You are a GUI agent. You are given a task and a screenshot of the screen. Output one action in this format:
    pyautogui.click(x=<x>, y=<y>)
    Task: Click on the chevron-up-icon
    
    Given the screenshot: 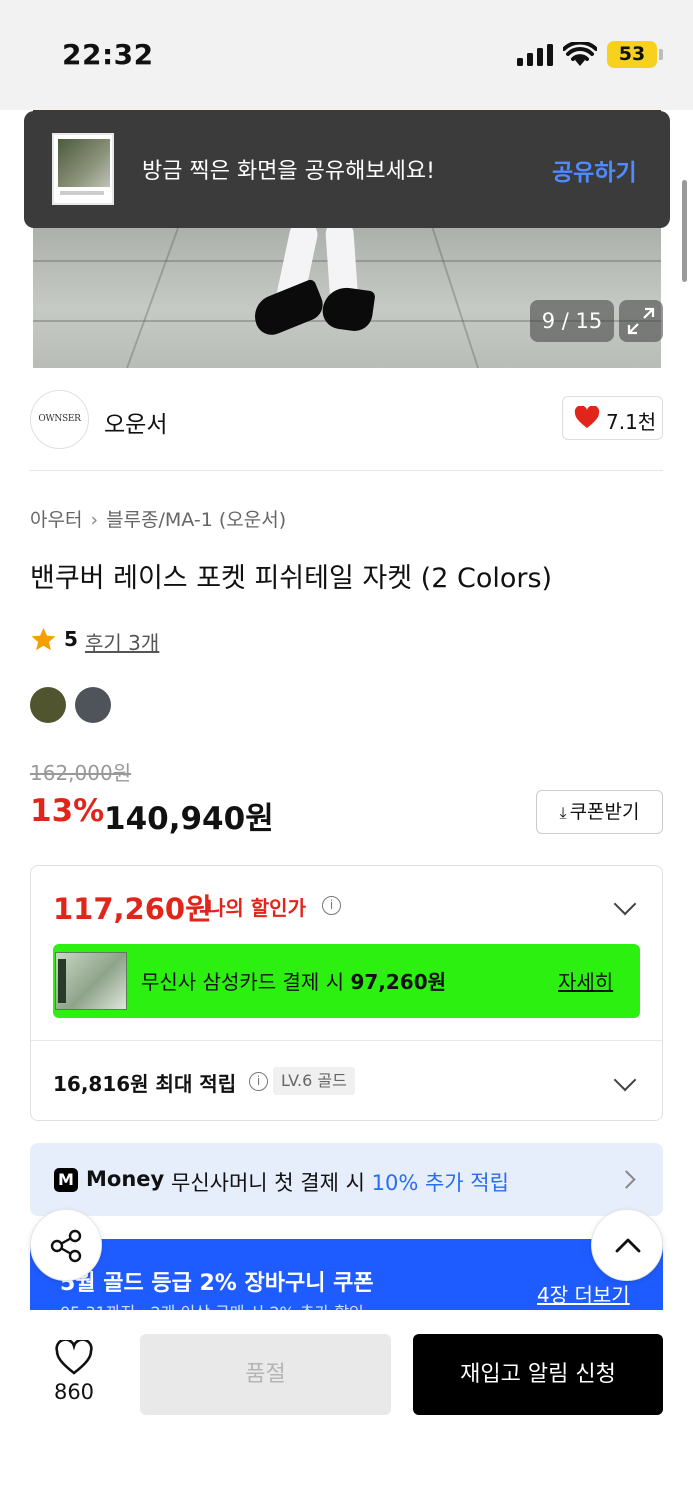 What is the action you would take?
    pyautogui.click(x=628, y=1245)
    